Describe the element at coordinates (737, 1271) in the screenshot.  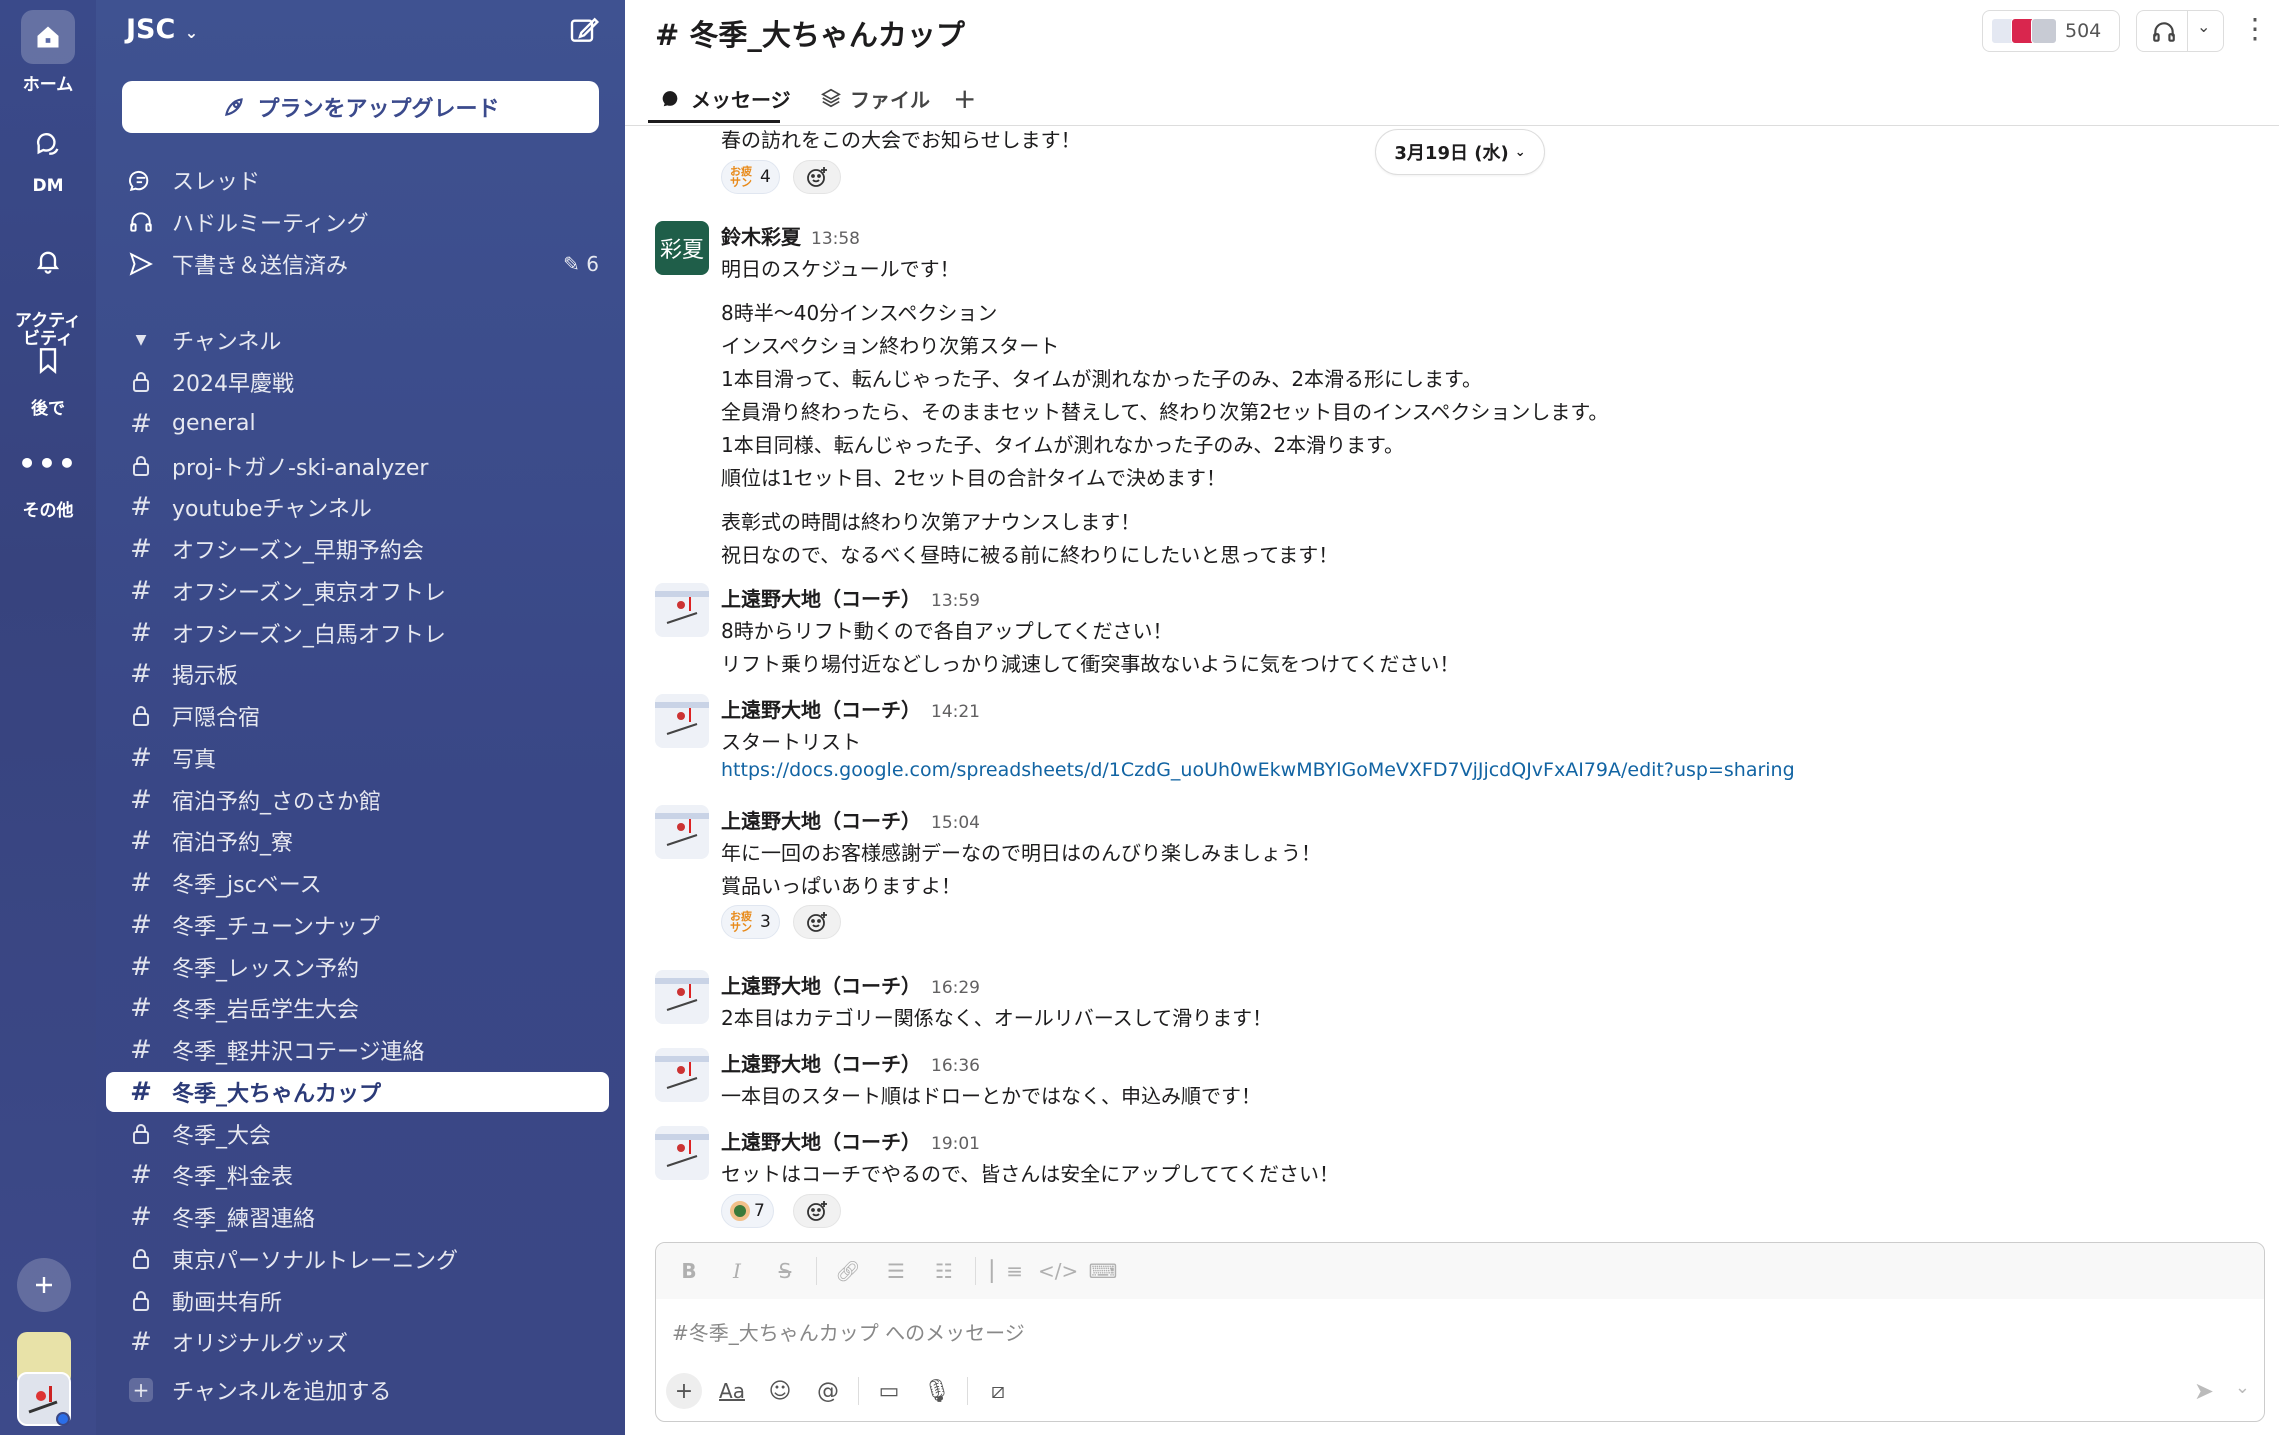
I see `italic-icon: I` at that location.